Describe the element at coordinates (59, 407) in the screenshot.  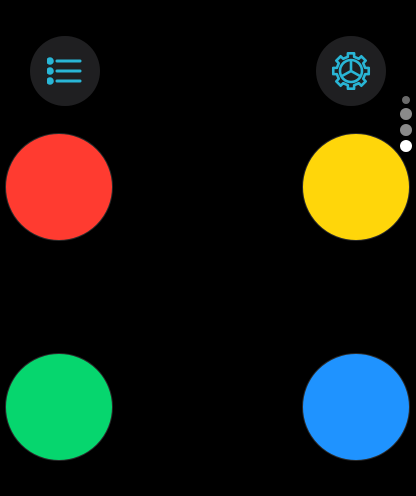
I see `green-color-circle` at that location.